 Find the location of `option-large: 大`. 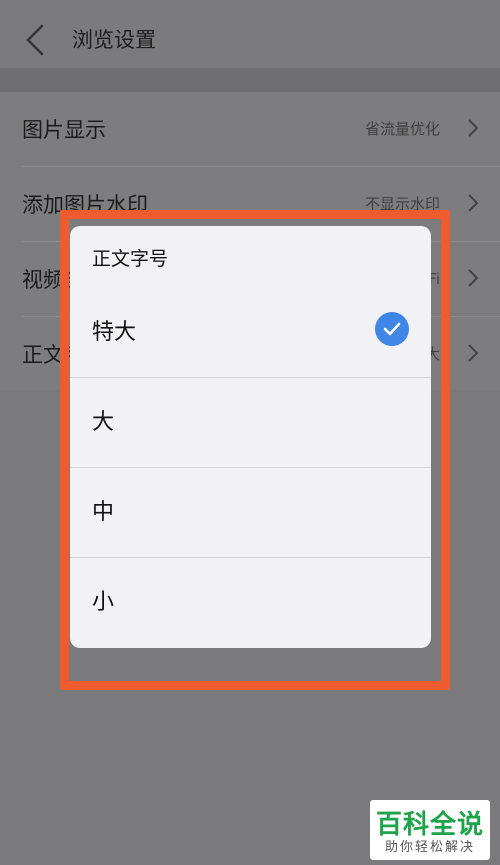

option-large: 大 is located at coordinates (250, 423).